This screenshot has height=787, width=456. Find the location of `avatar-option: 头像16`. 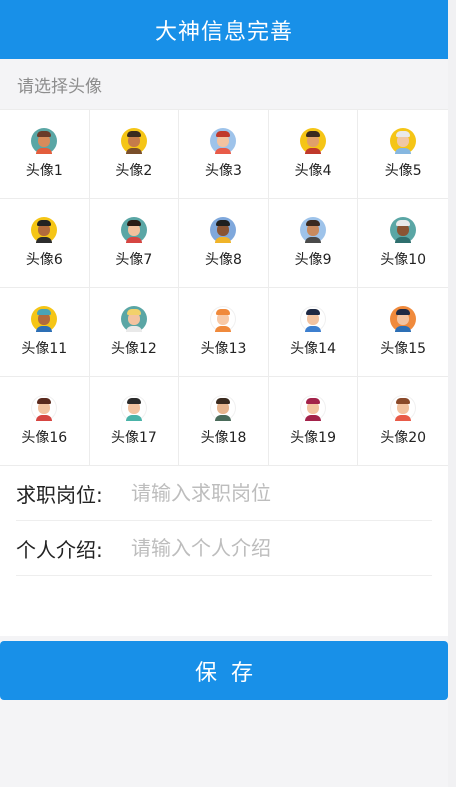

avatar-option: 头像16 is located at coordinates (45, 421).